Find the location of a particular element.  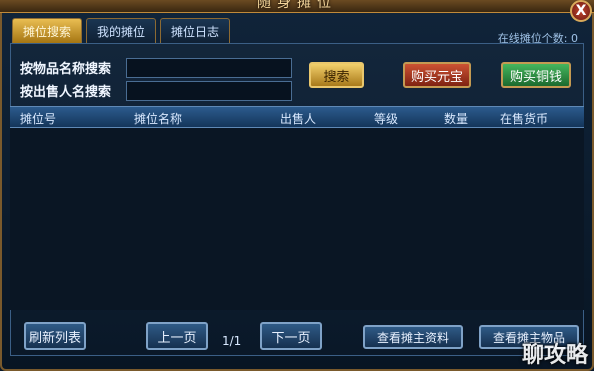

tab-stall-search: 摊位搜索 is located at coordinates (47, 30).